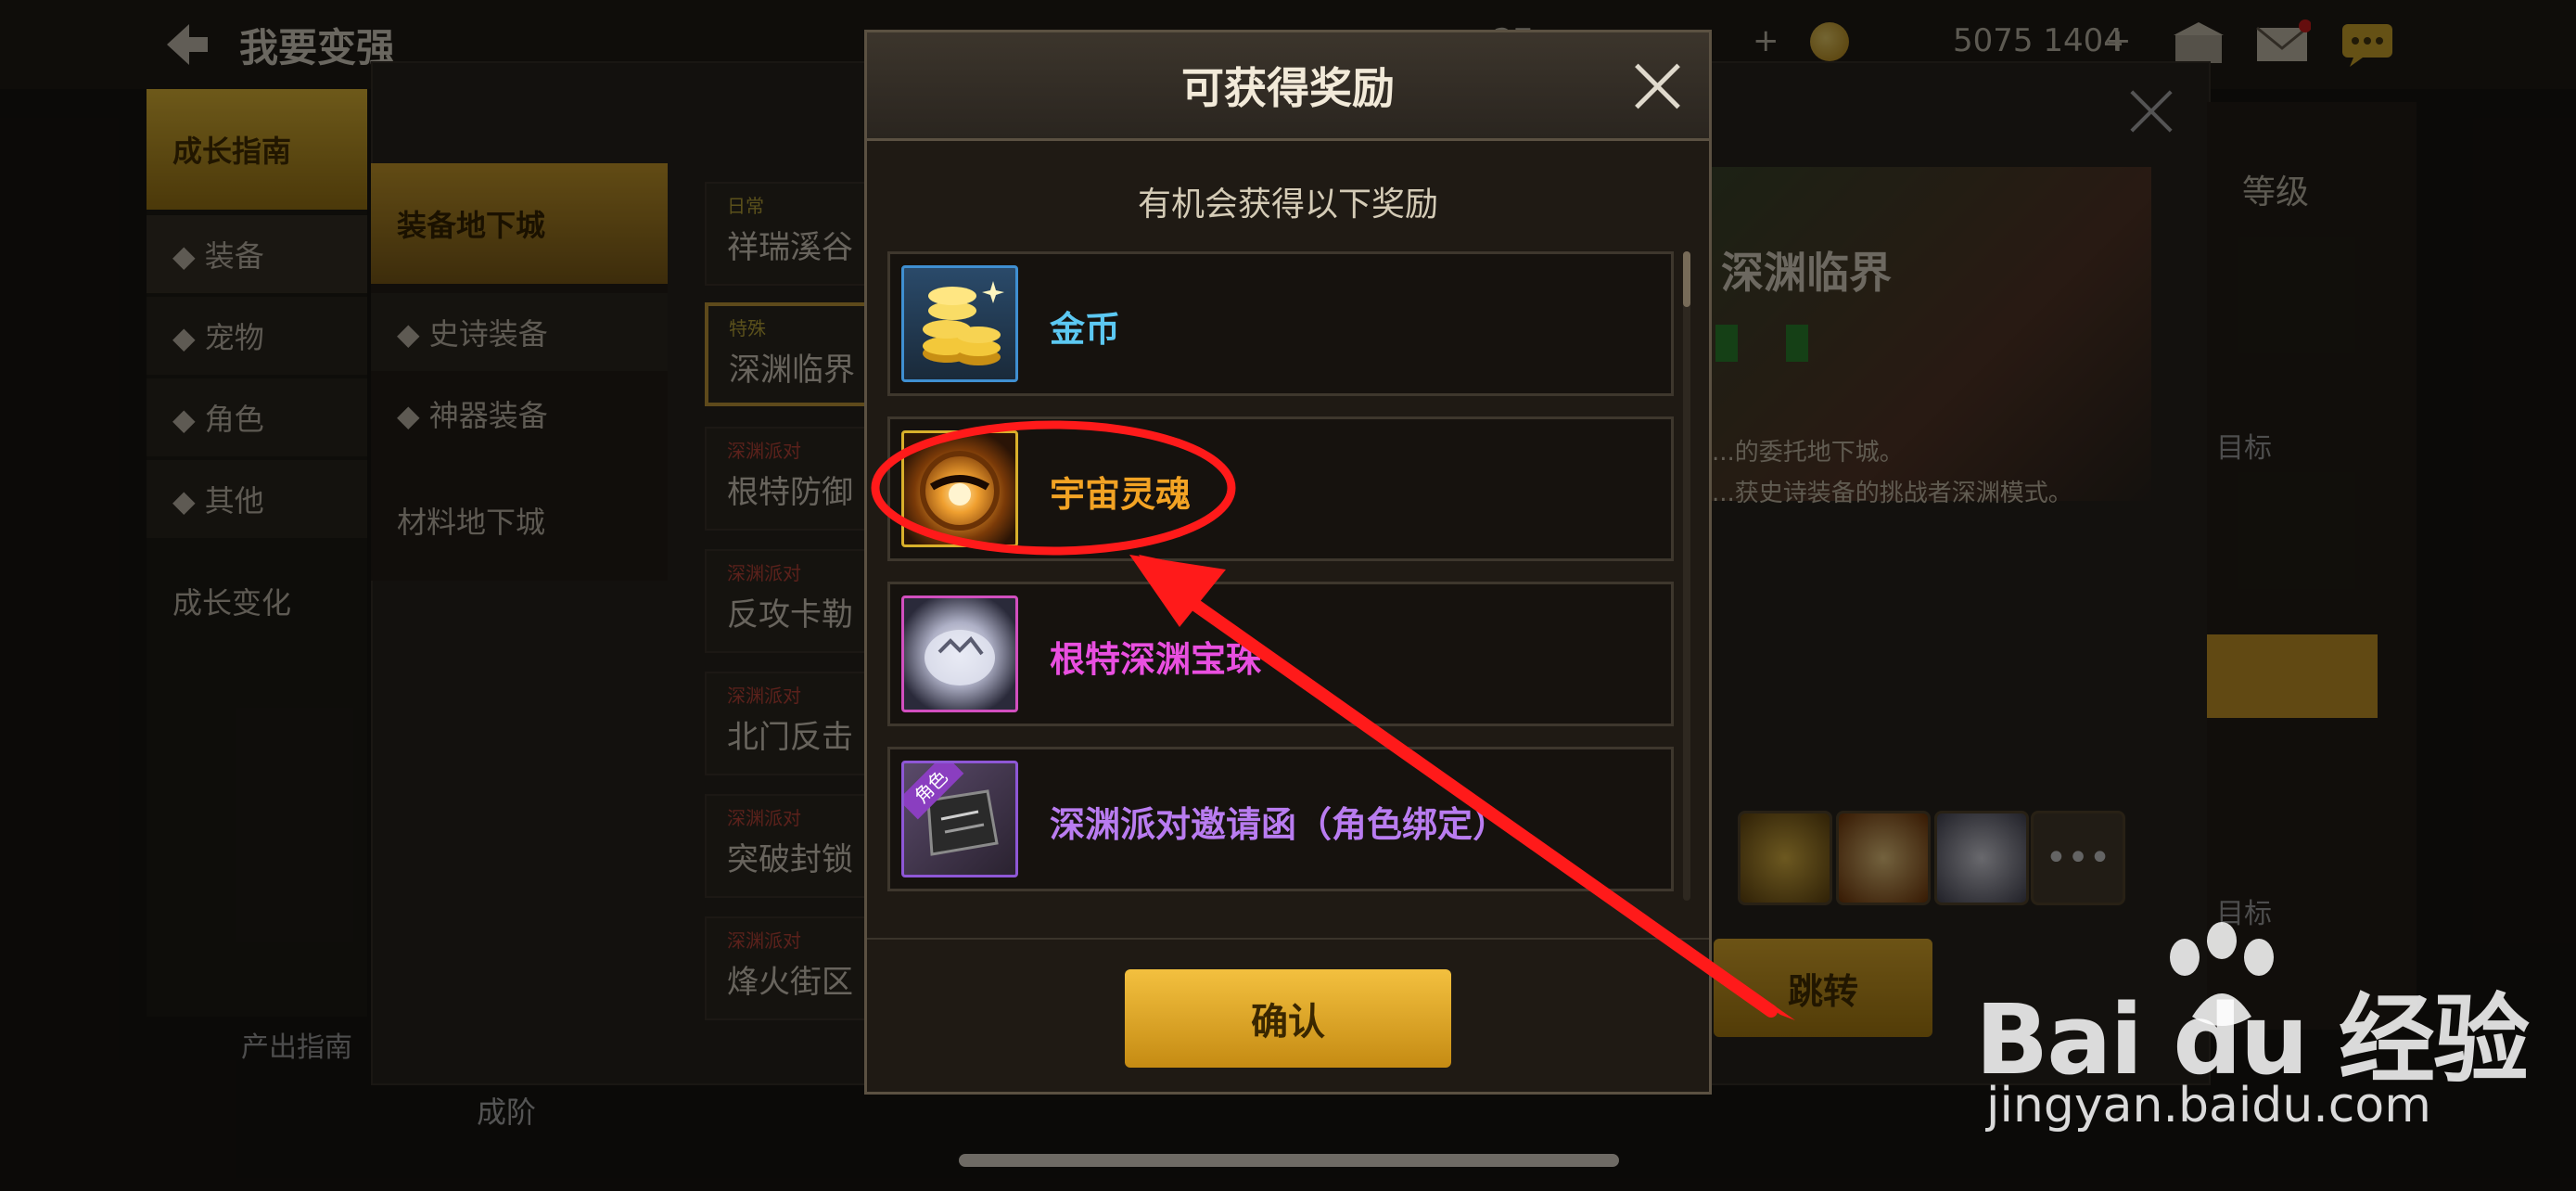  What do you see at coordinates (790, 492) in the screenshot?
I see `dungeon-name: 根特防御` at bounding box center [790, 492].